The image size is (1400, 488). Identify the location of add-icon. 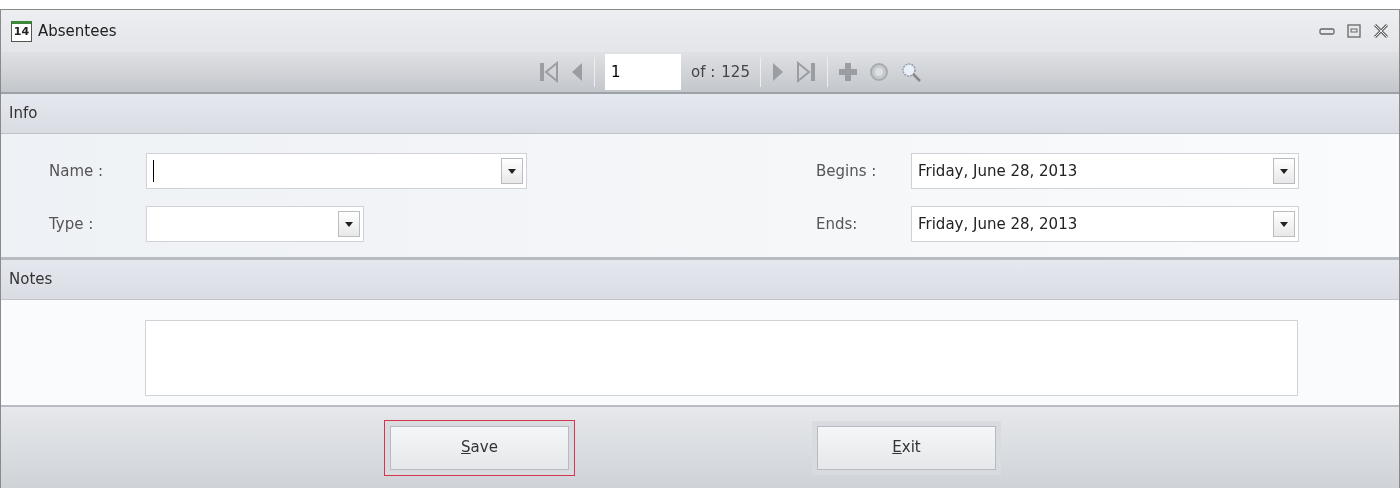
(847, 72).